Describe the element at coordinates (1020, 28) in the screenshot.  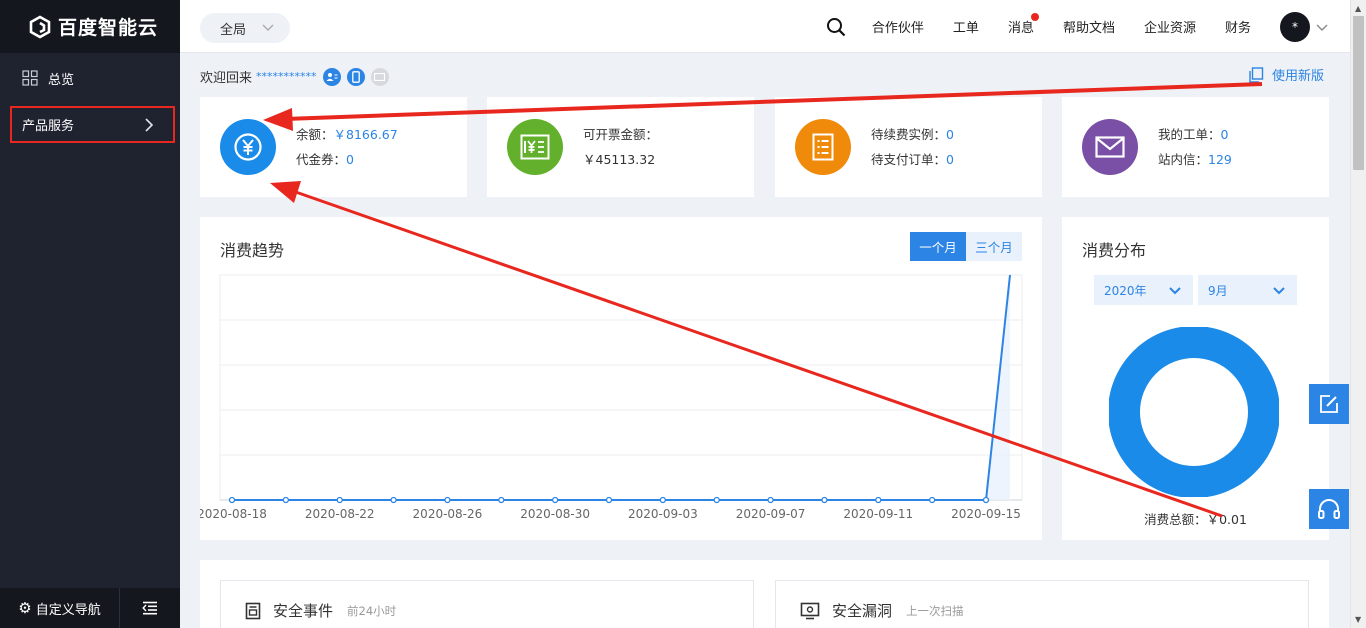
I see `nav-messages-label: 消息` at that location.